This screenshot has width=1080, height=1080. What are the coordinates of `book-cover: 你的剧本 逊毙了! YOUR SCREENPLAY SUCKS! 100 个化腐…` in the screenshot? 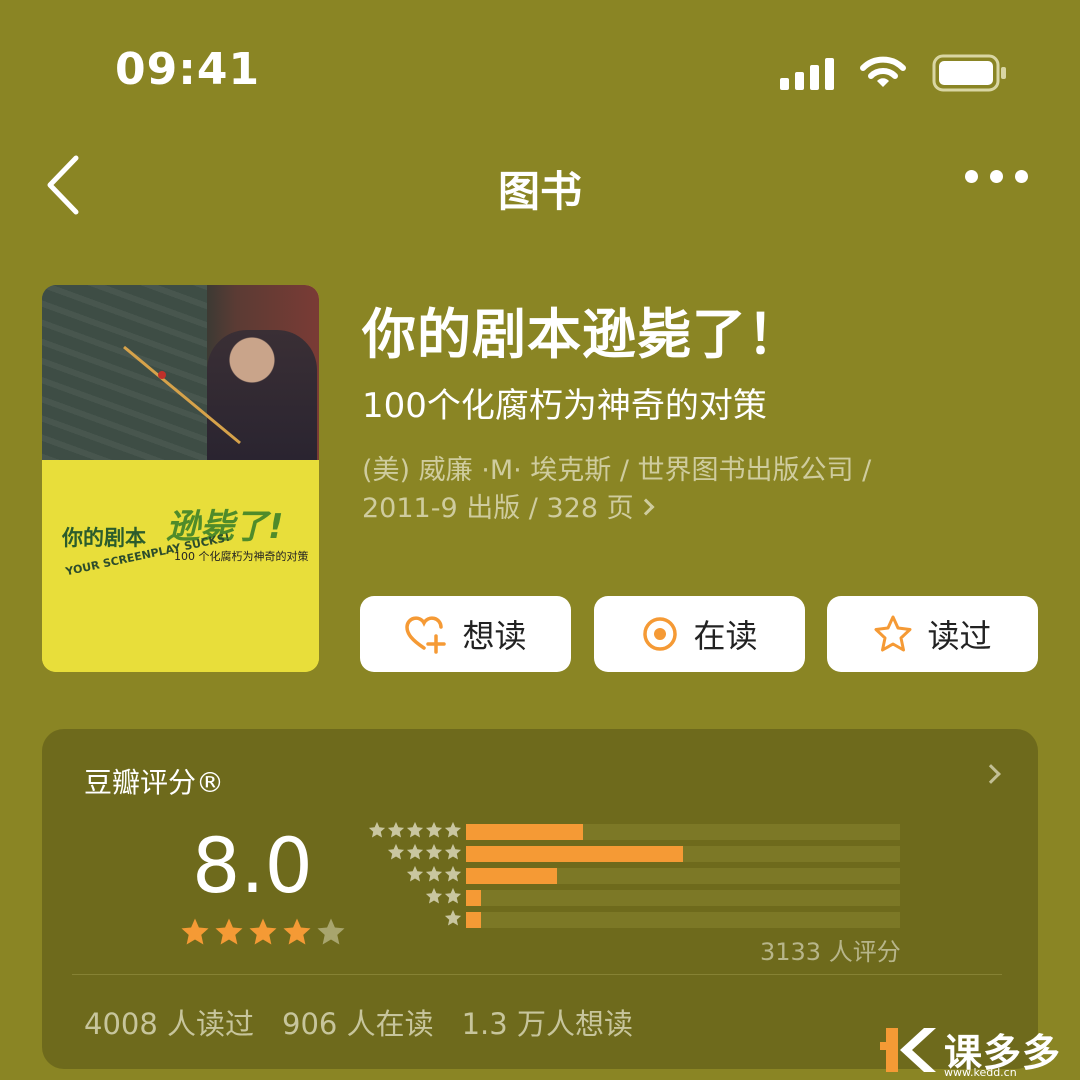 It's located at (180, 478).